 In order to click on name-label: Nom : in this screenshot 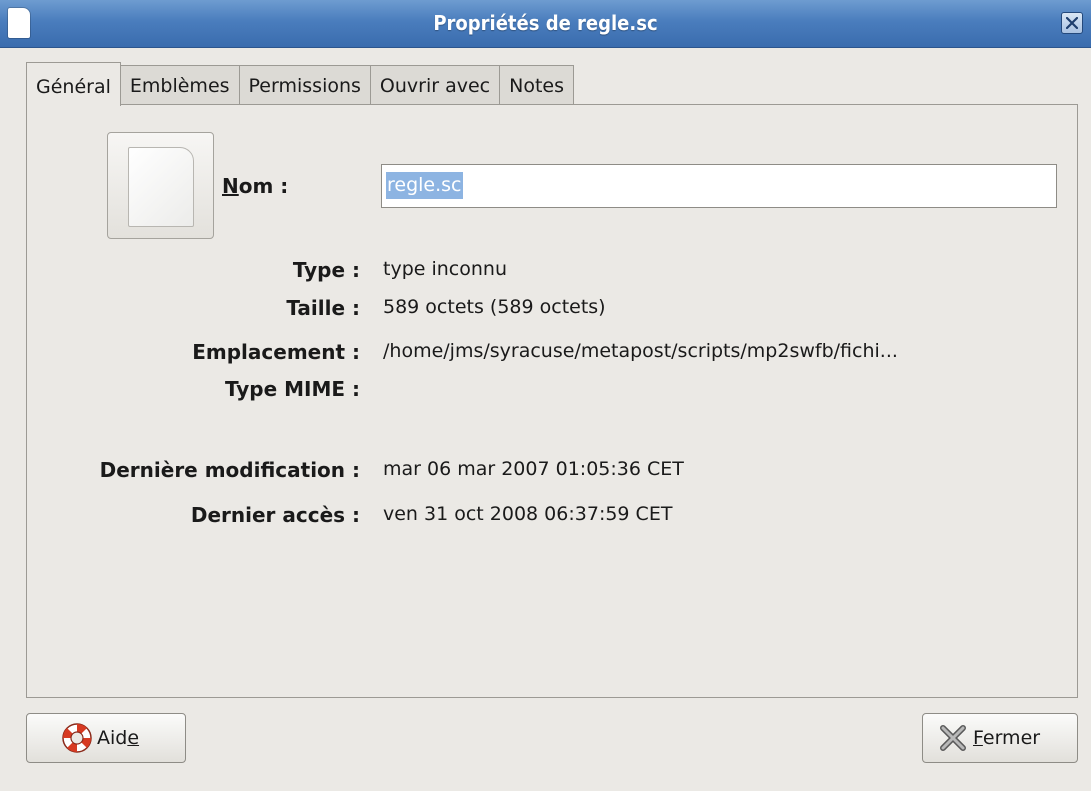, I will do `click(255, 186)`.